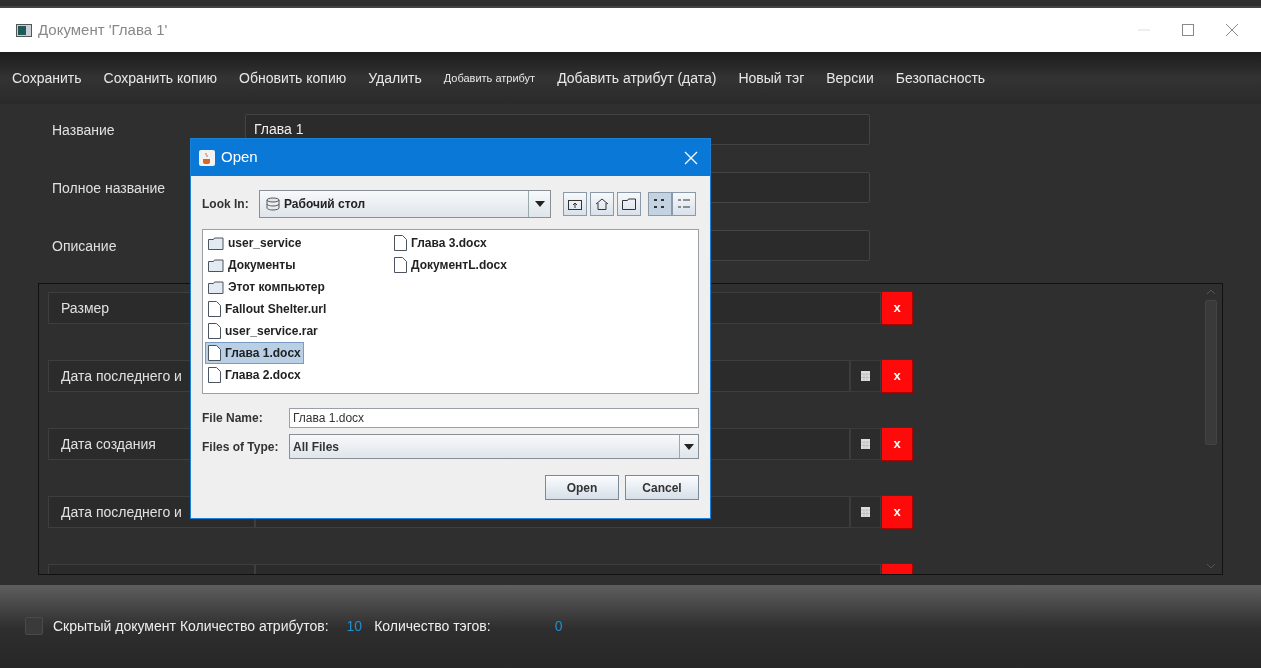  Describe the element at coordinates (254, 626) in the screenshot. I see `attribute-count-label: Количество атрибутов:` at that location.